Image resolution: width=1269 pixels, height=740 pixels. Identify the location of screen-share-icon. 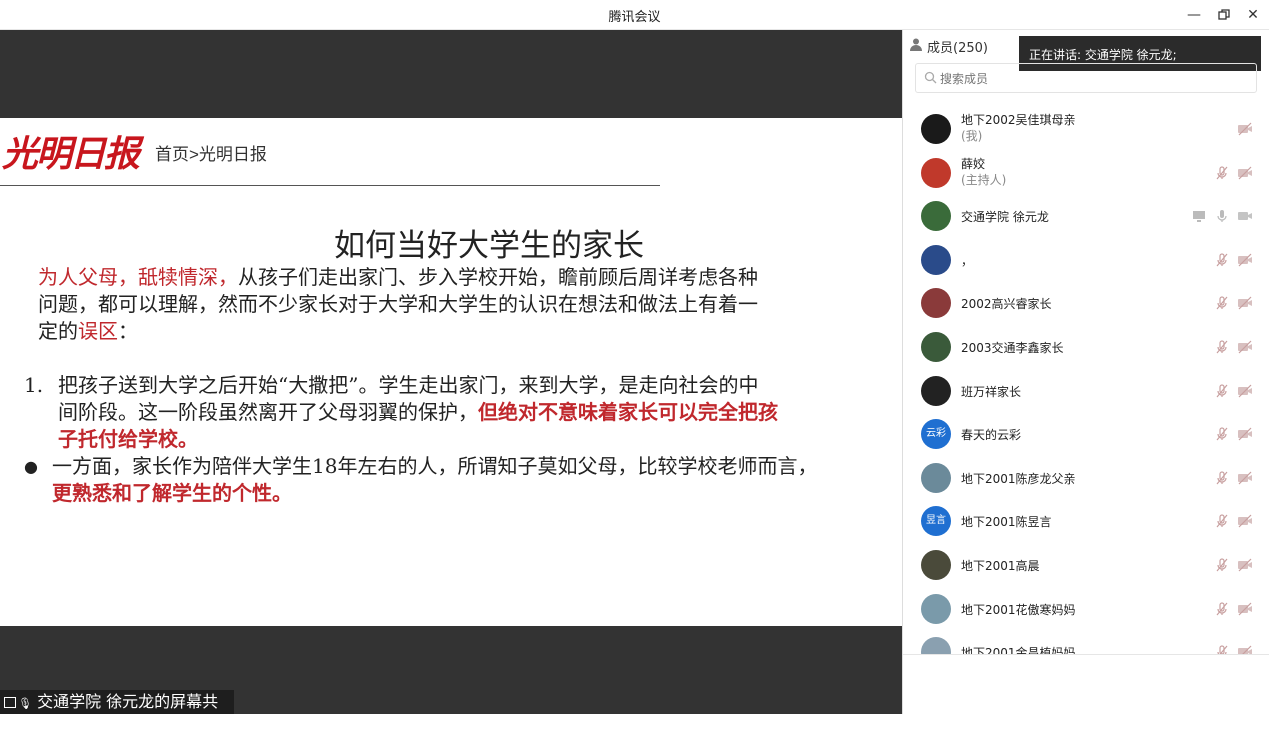
(1199, 216).